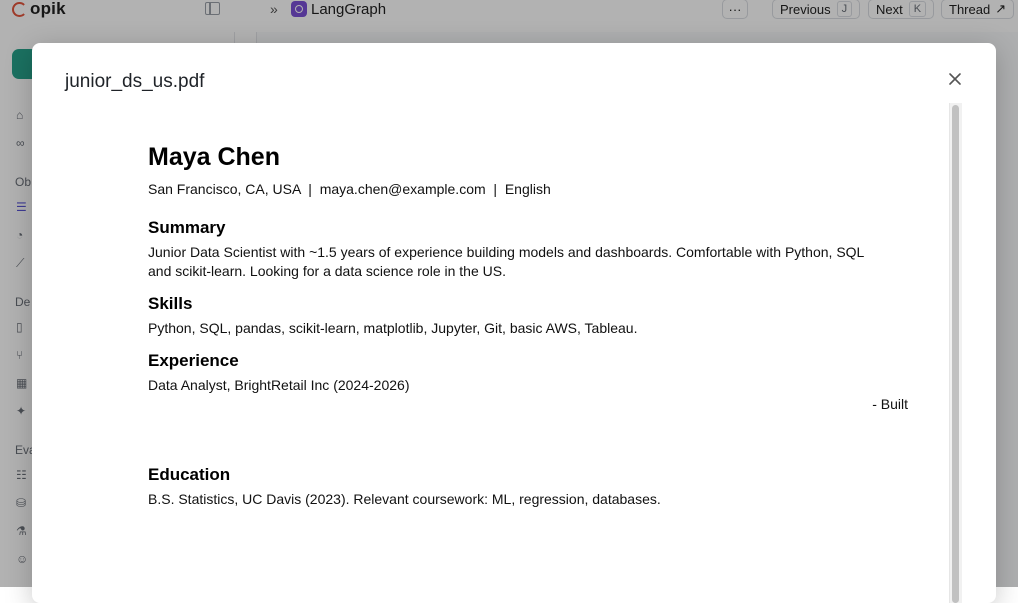  I want to click on candidate-name: Maya Chen, so click(214, 157).